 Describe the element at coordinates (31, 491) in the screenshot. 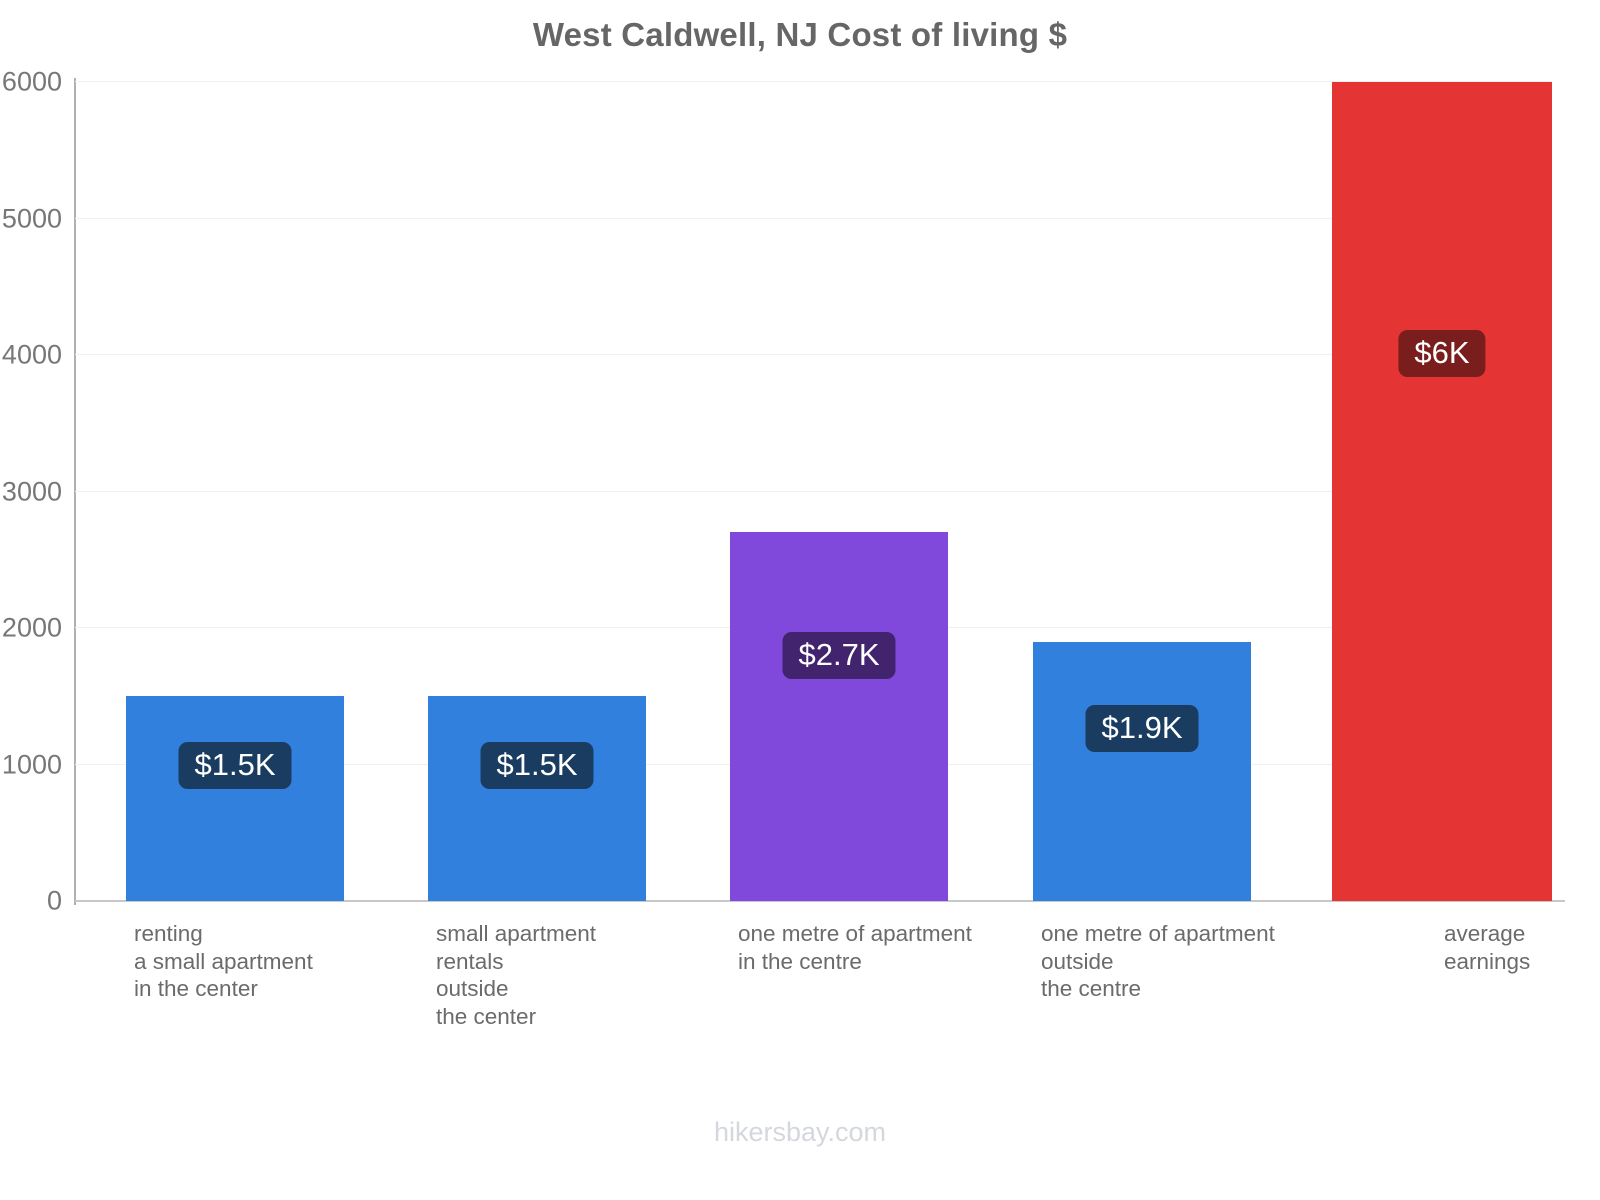

I see `y-axis-tick-label: 3000` at that location.